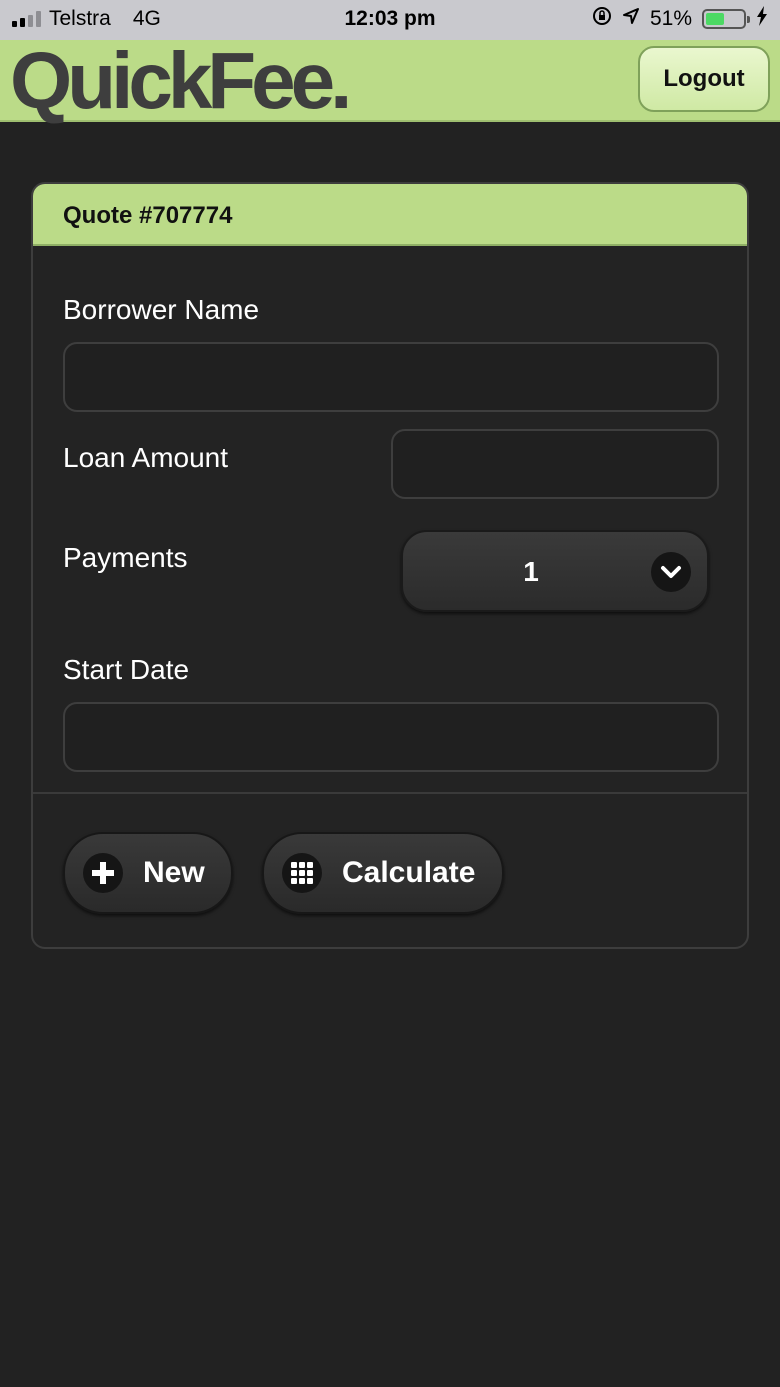 This screenshot has width=780, height=1387. Describe the element at coordinates (391, 737) in the screenshot. I see `start-date-input` at that location.